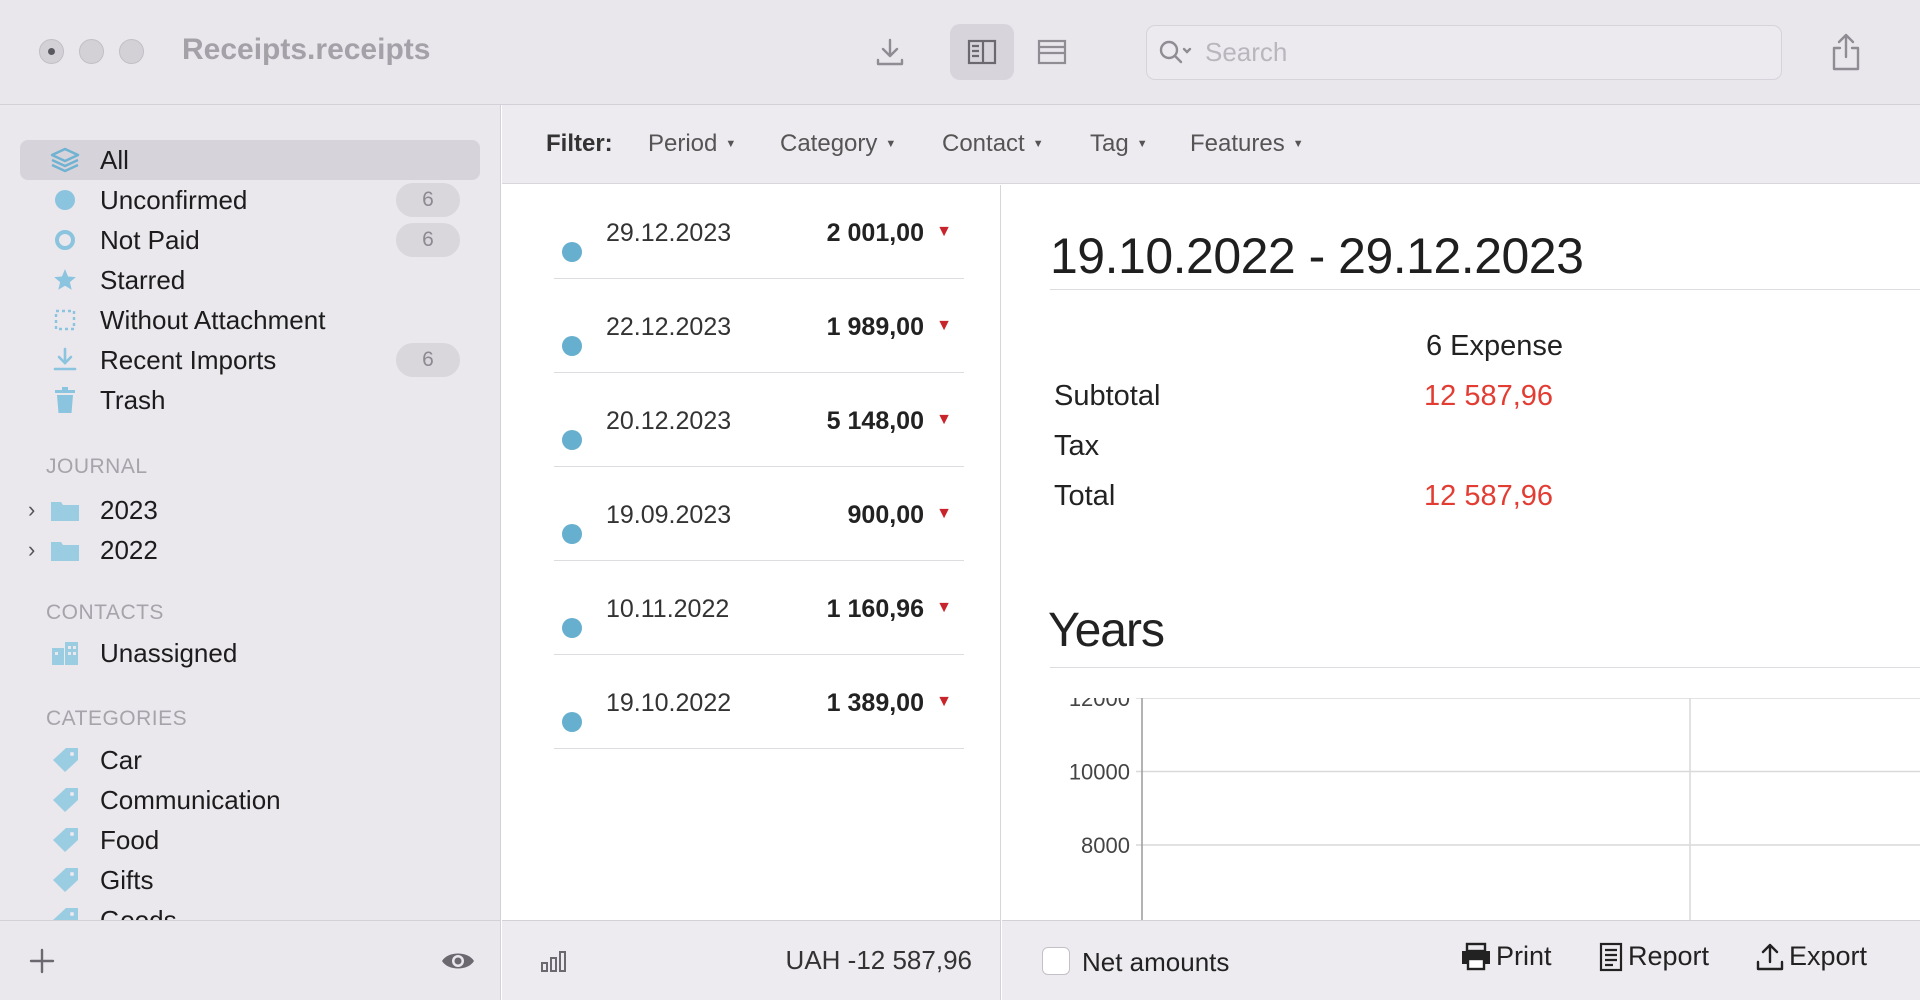  I want to click on sidebar-footer, so click(250, 960).